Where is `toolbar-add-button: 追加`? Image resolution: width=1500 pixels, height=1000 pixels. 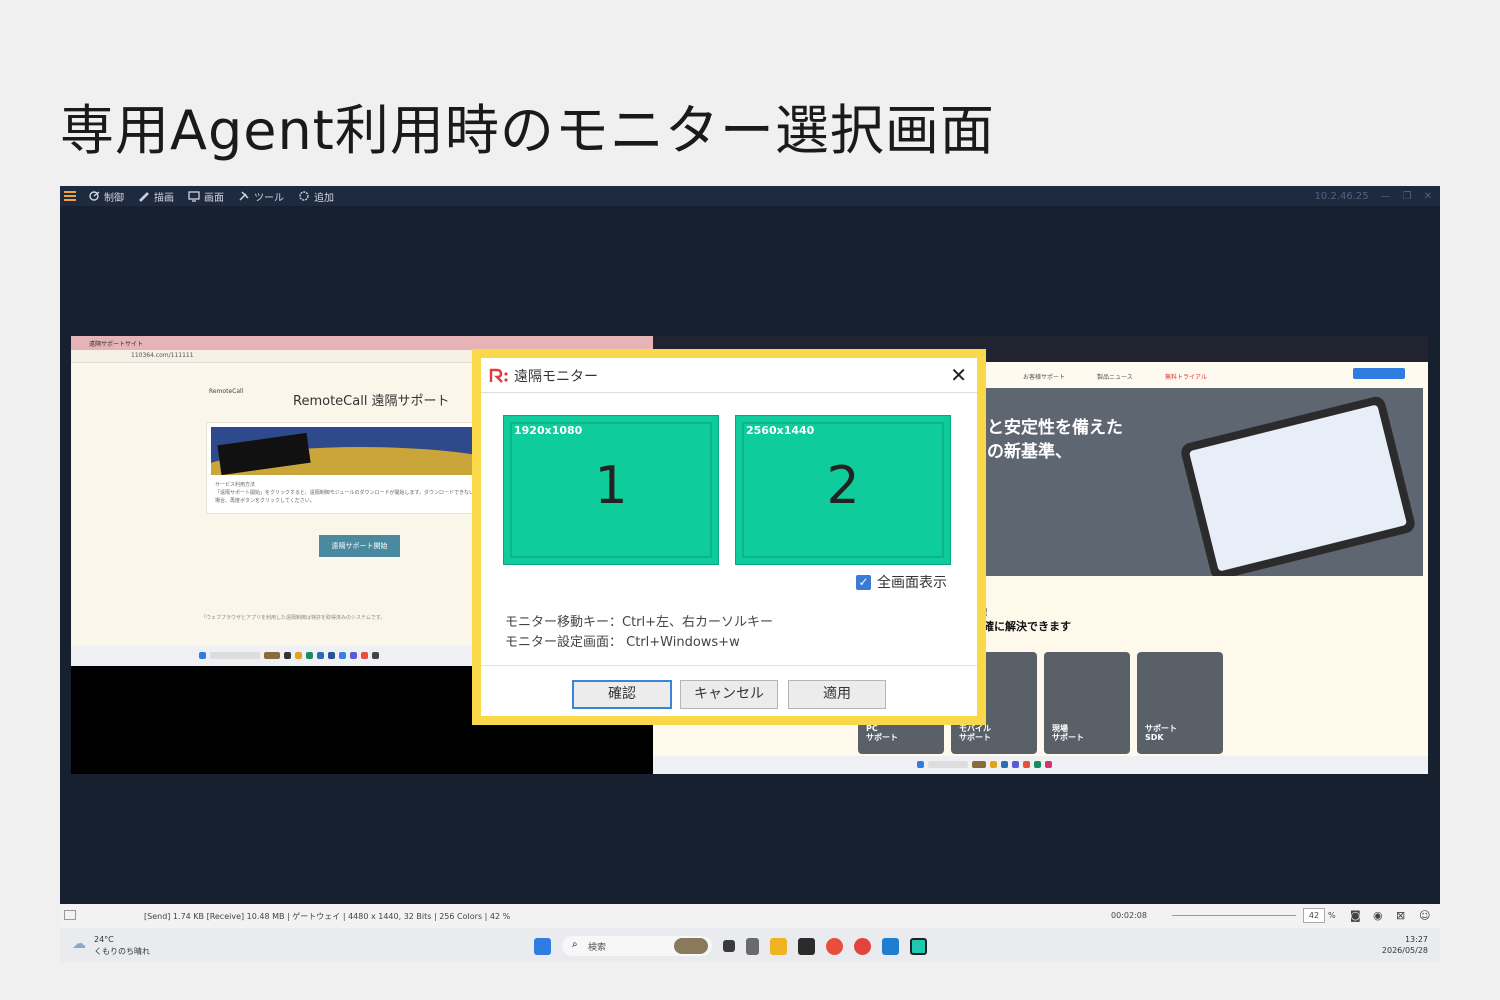 toolbar-add-button: 追加 is located at coordinates (316, 196).